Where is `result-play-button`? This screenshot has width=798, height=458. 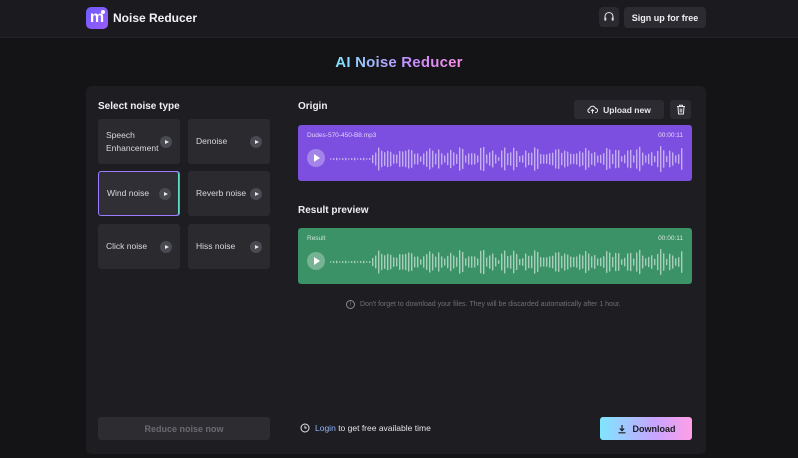
result-play-button is located at coordinates (316, 261).